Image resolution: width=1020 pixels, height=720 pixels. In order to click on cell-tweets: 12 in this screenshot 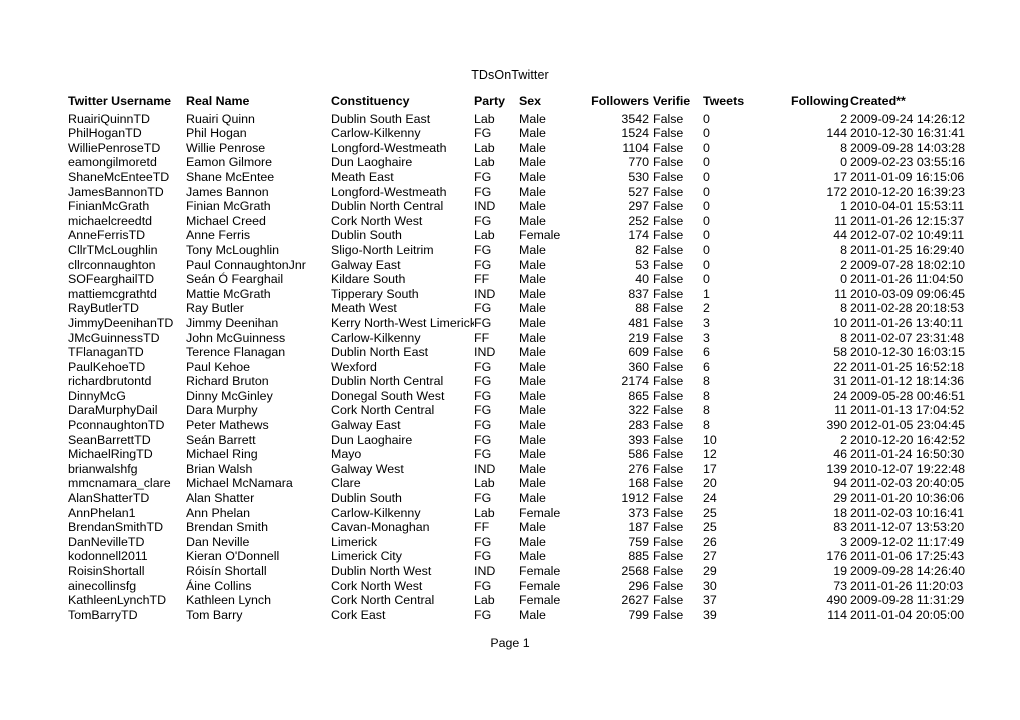, I will do `click(710, 454)`.